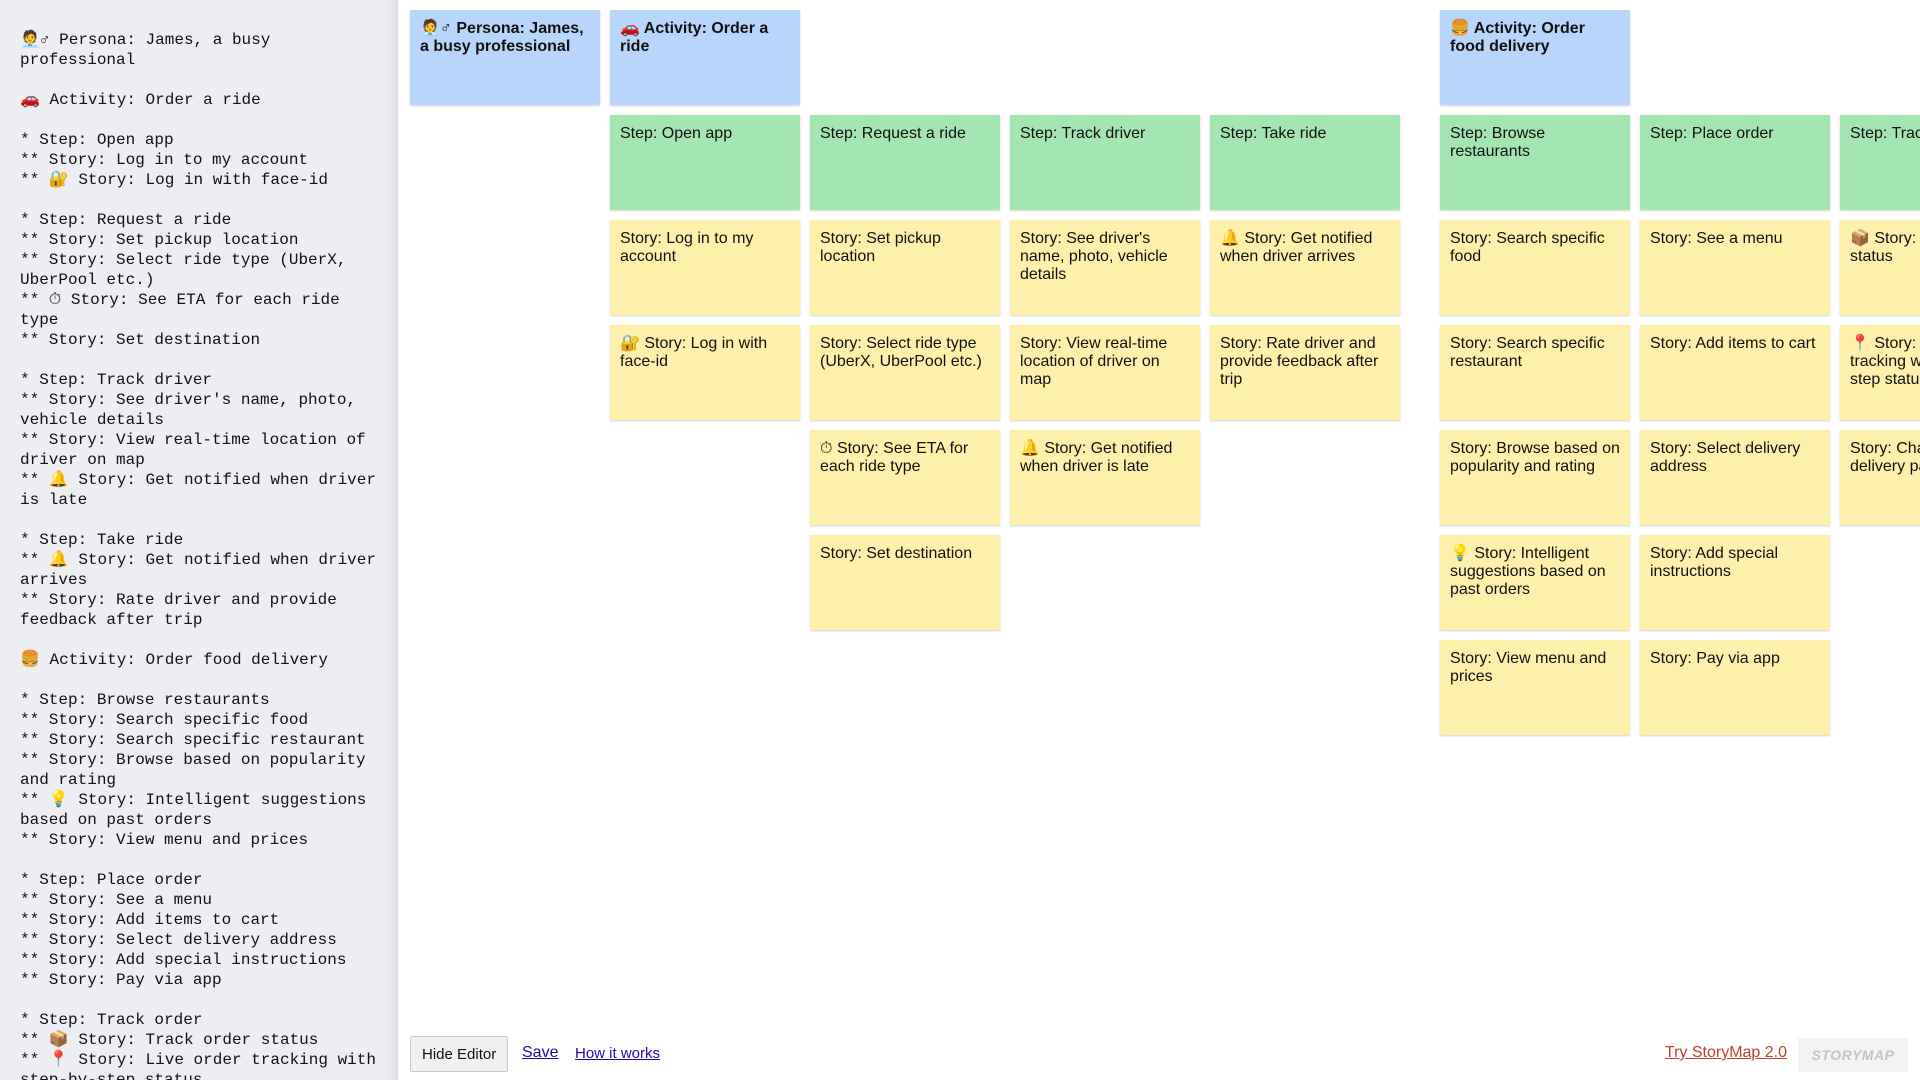 This screenshot has height=1080, width=1920. I want to click on how-it-works-link: How it works, so click(617, 1053).